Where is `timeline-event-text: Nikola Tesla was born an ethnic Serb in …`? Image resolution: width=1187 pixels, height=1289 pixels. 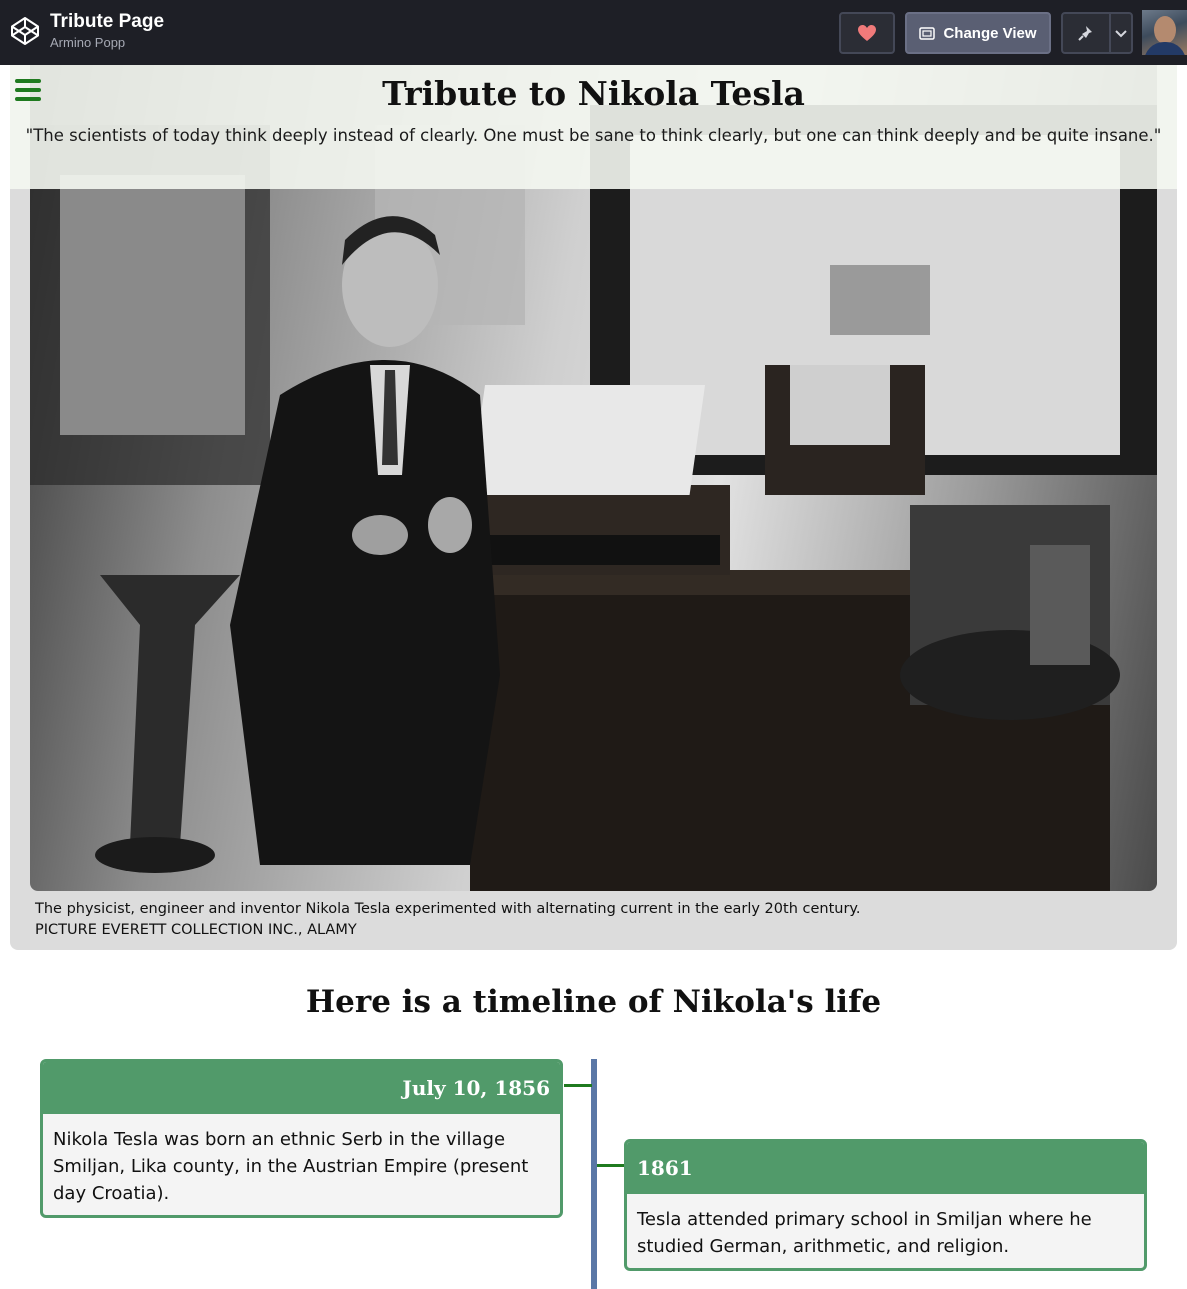
timeline-event-text: Nikola Tesla was born an ethnic Serb in … is located at coordinates (291, 1166).